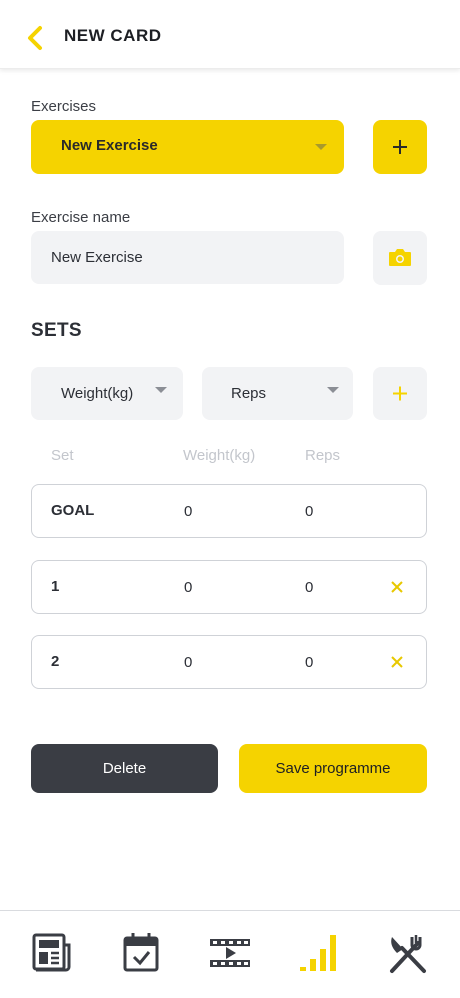 Image resolution: width=460 pixels, height=998 pixels. Describe the element at coordinates (97, 257) in the screenshot. I see `exercise-name-value: New Exercise` at that location.